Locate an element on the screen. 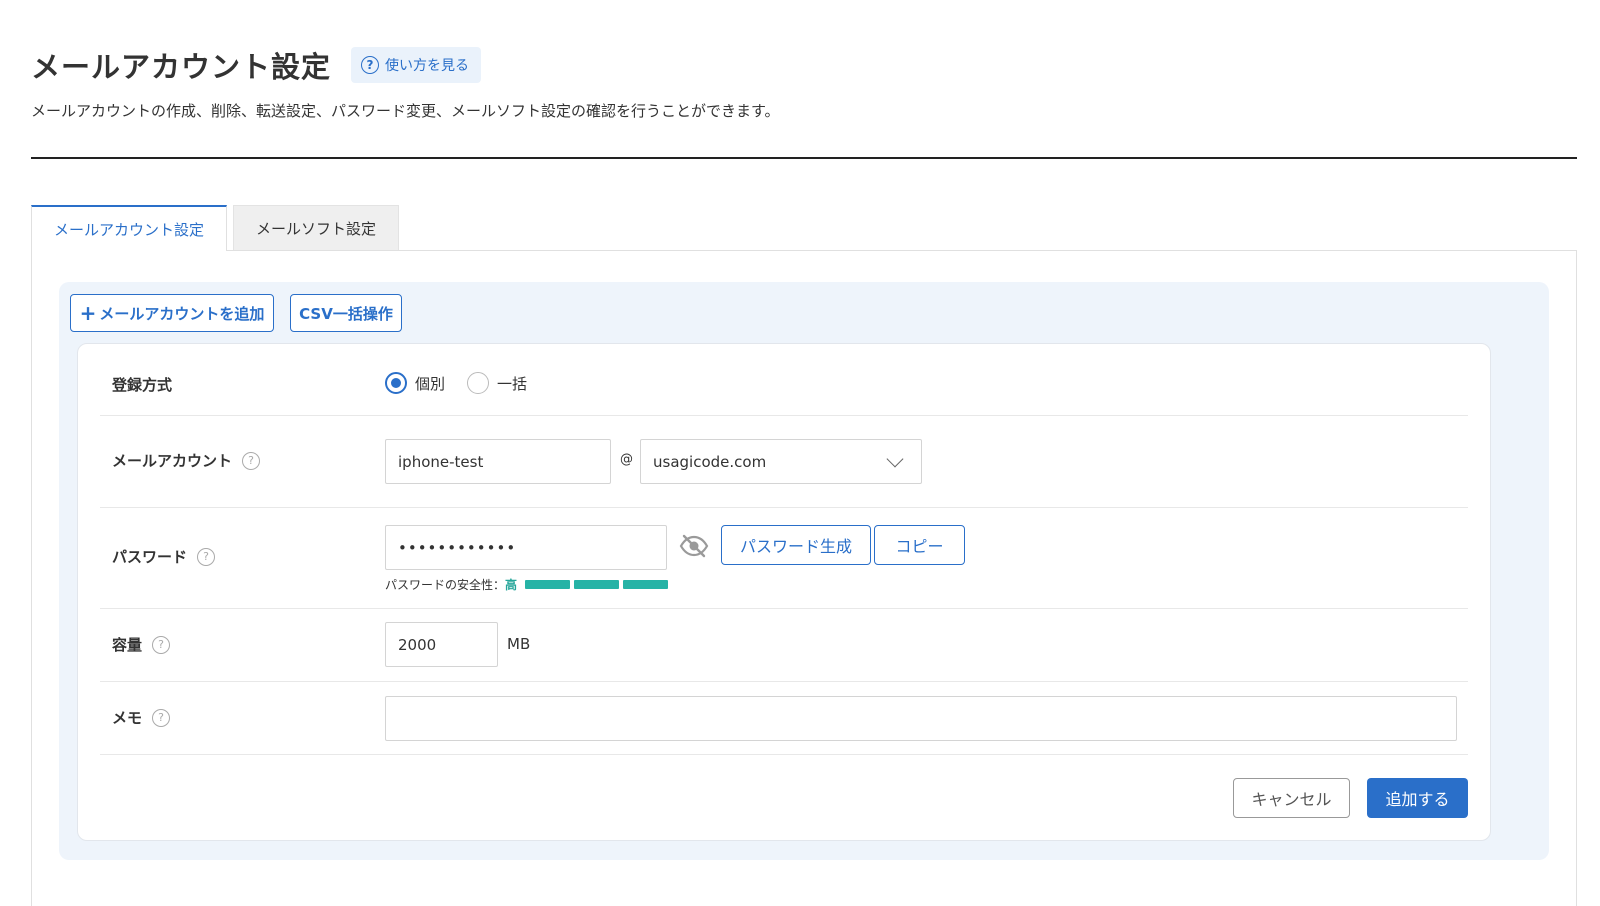  password-strength-label: パスワードの安全性： is located at coordinates (445, 585).